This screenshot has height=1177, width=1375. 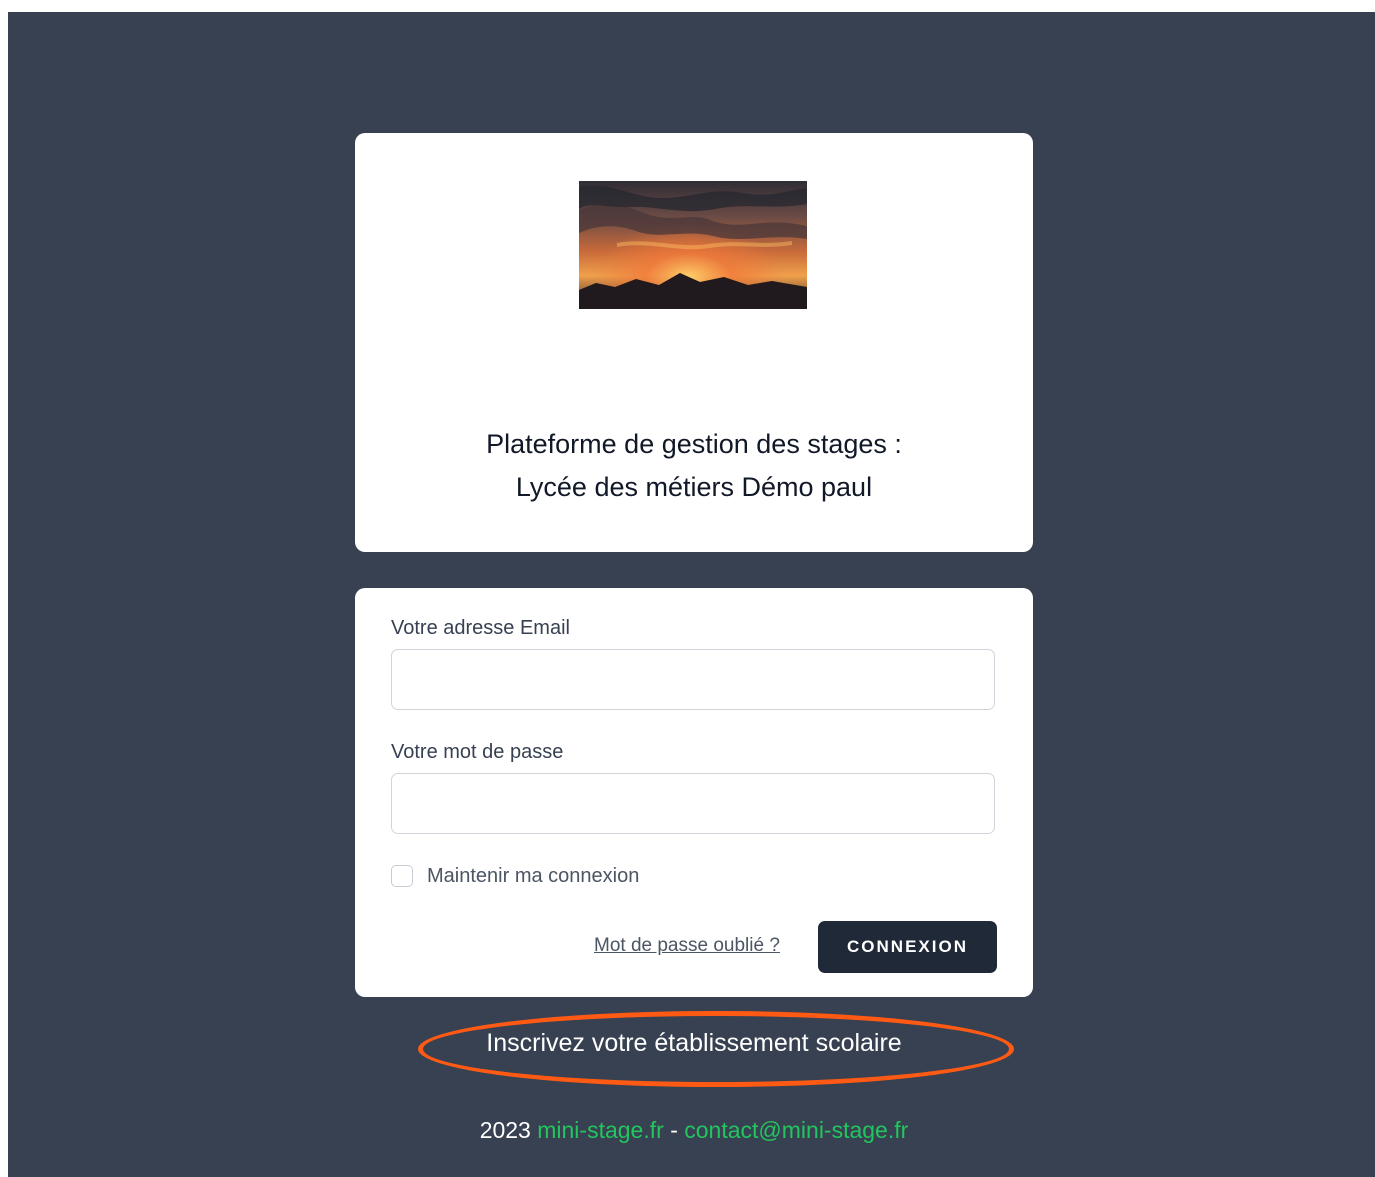 I want to click on password-field, so click(x=693, y=803).